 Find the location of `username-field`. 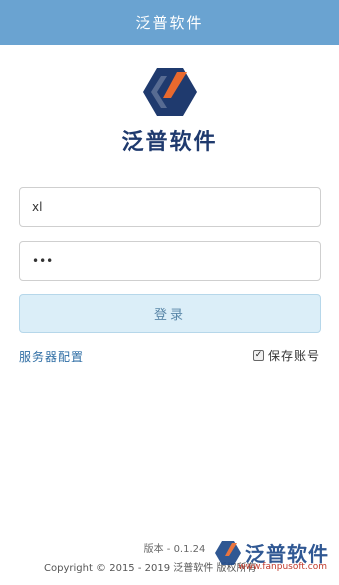

username-field is located at coordinates (170, 207).